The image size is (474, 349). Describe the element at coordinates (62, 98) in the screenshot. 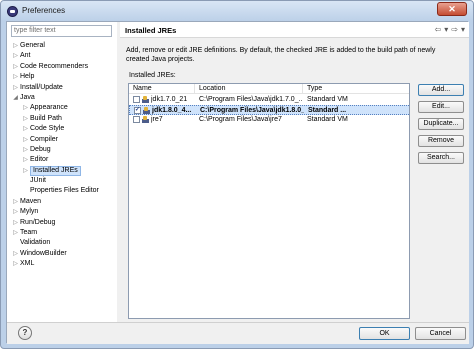

I see `tree-item: ◢ Java` at that location.